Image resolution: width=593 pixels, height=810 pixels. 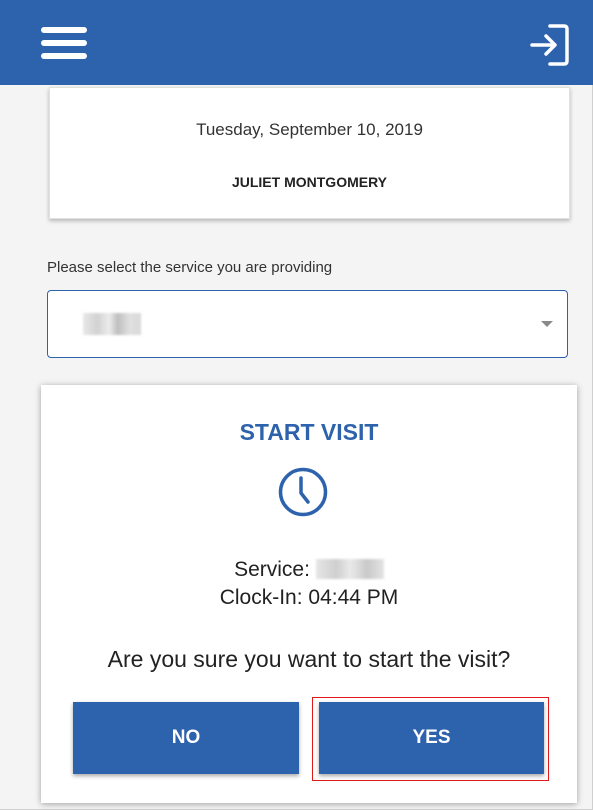 I want to click on service-label: Service:, so click(x=272, y=569).